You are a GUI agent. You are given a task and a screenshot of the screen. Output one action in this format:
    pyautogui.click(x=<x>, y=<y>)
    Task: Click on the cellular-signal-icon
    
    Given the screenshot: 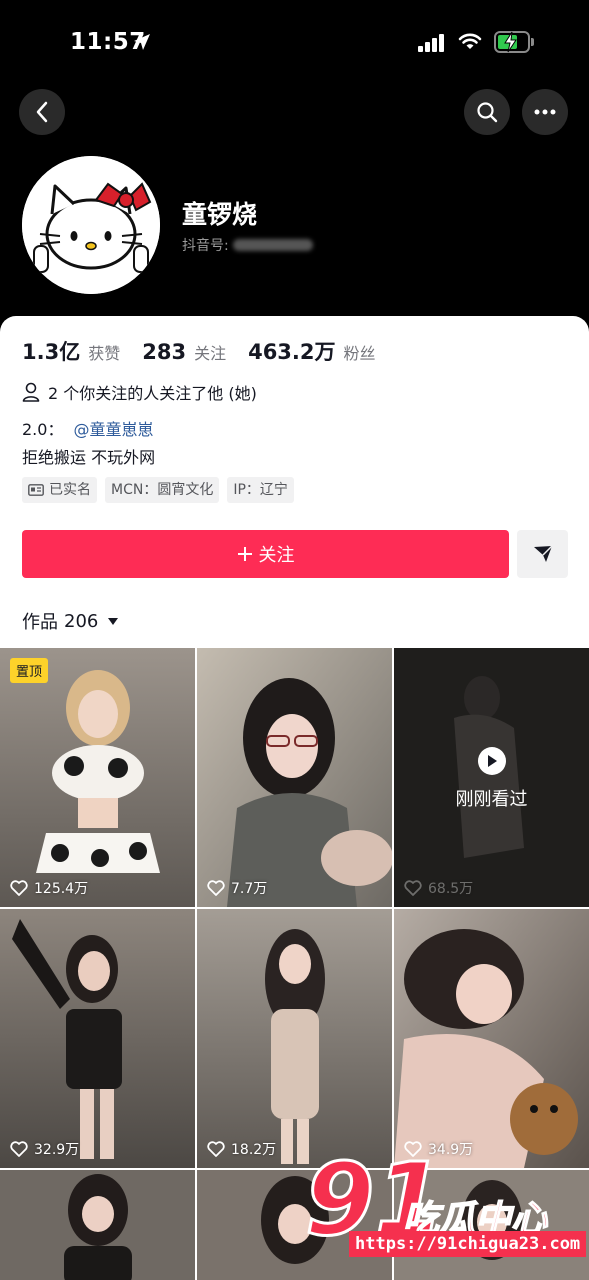 What is the action you would take?
    pyautogui.click(x=432, y=43)
    